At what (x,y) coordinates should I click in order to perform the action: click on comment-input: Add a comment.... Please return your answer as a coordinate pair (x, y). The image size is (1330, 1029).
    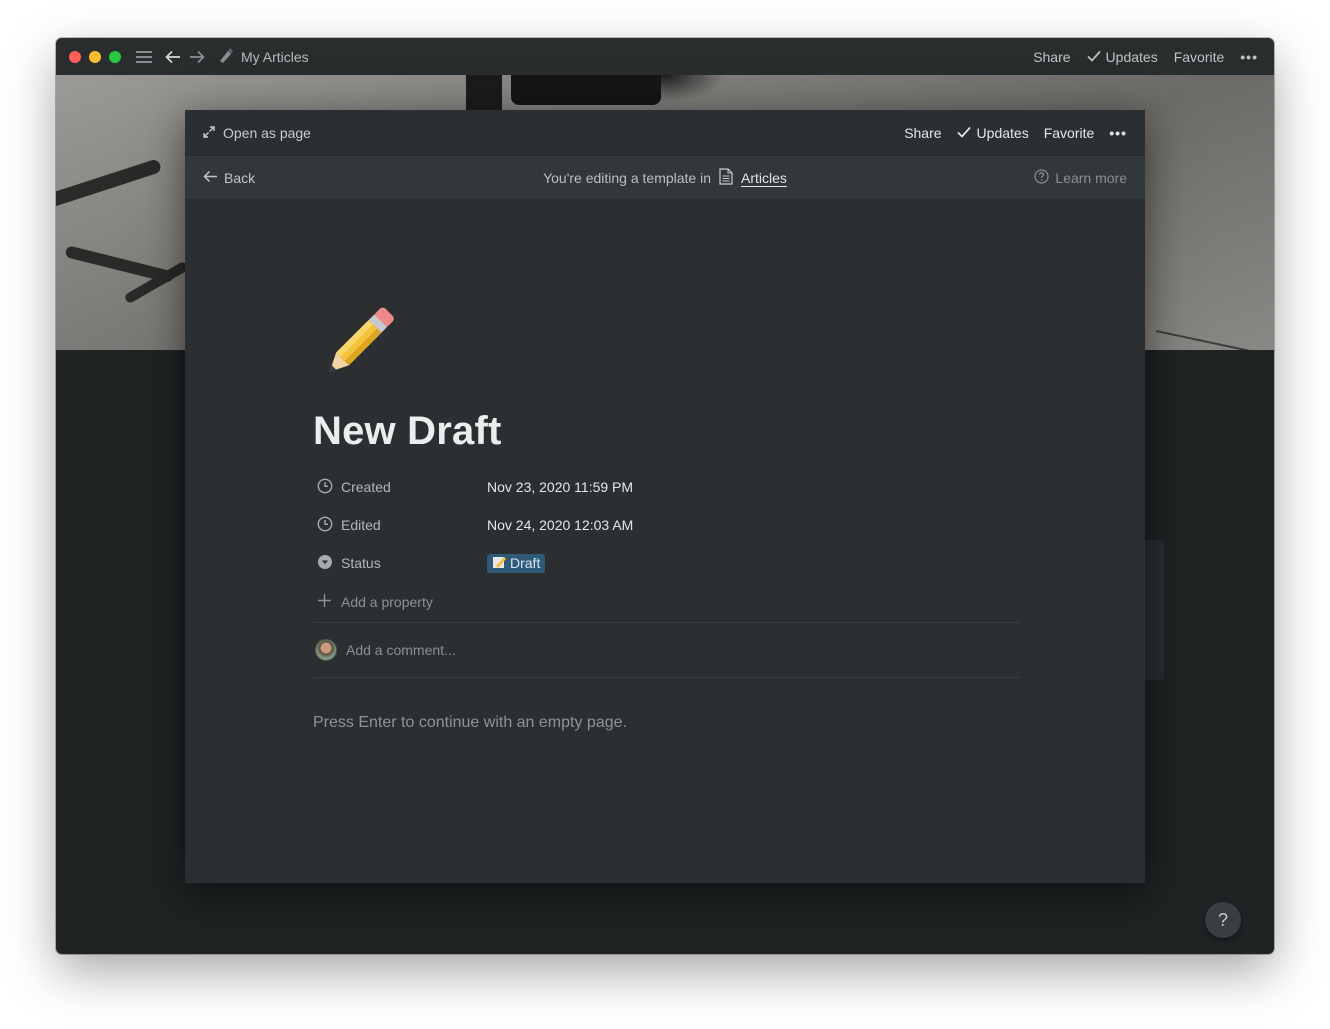
    Looking at the image, I should click on (666, 650).